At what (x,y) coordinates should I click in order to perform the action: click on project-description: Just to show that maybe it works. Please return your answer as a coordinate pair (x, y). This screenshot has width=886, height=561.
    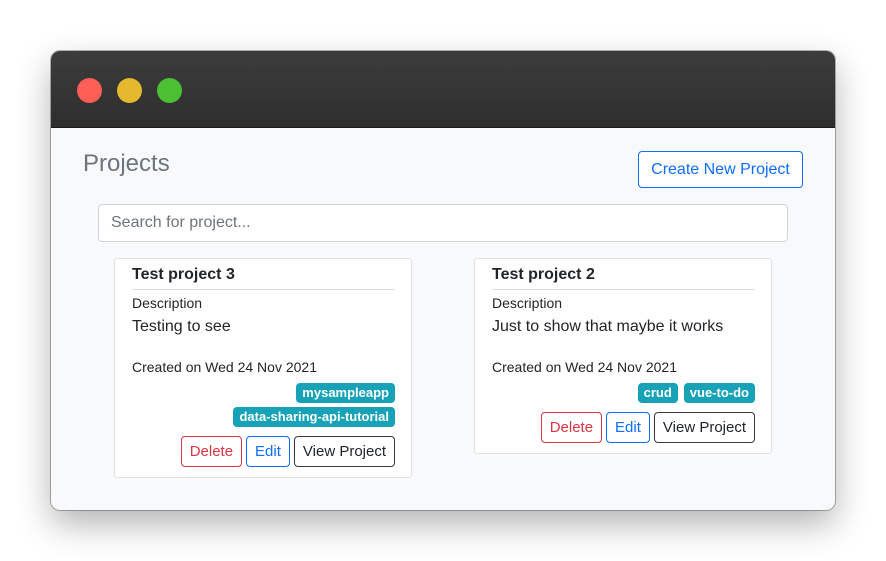
    Looking at the image, I should click on (608, 326).